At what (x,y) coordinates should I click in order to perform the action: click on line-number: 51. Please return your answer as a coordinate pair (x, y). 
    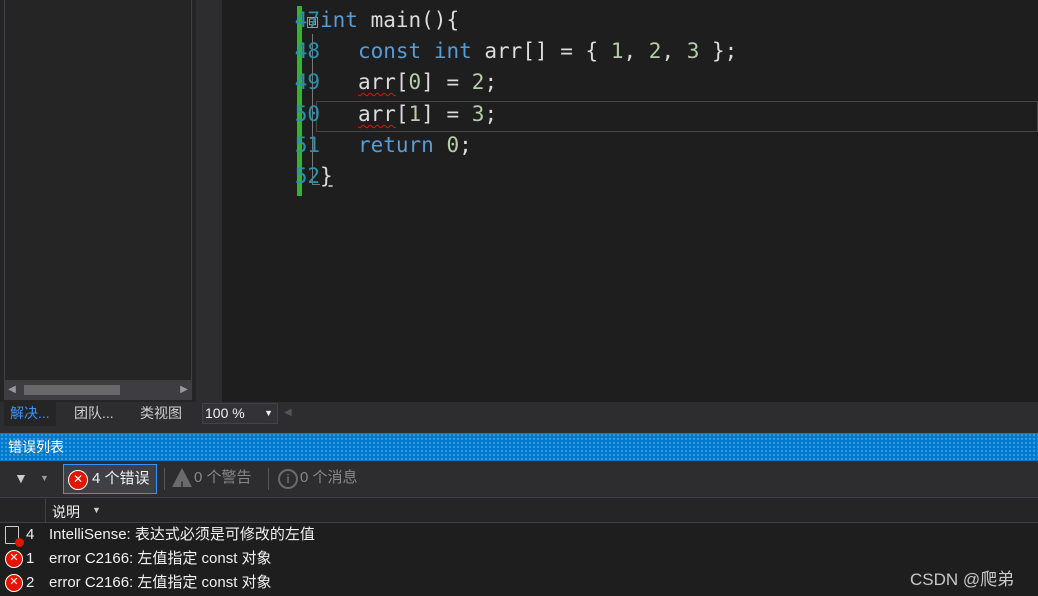
    Looking at the image, I should click on (307, 145).